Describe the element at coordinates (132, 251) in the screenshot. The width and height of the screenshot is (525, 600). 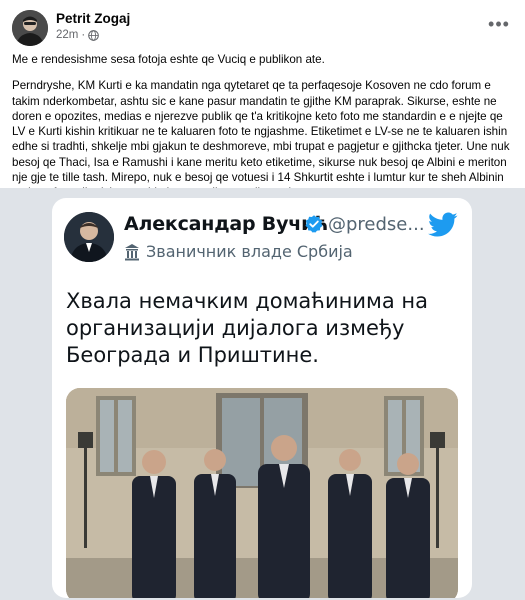
I see `government-building-icon` at that location.